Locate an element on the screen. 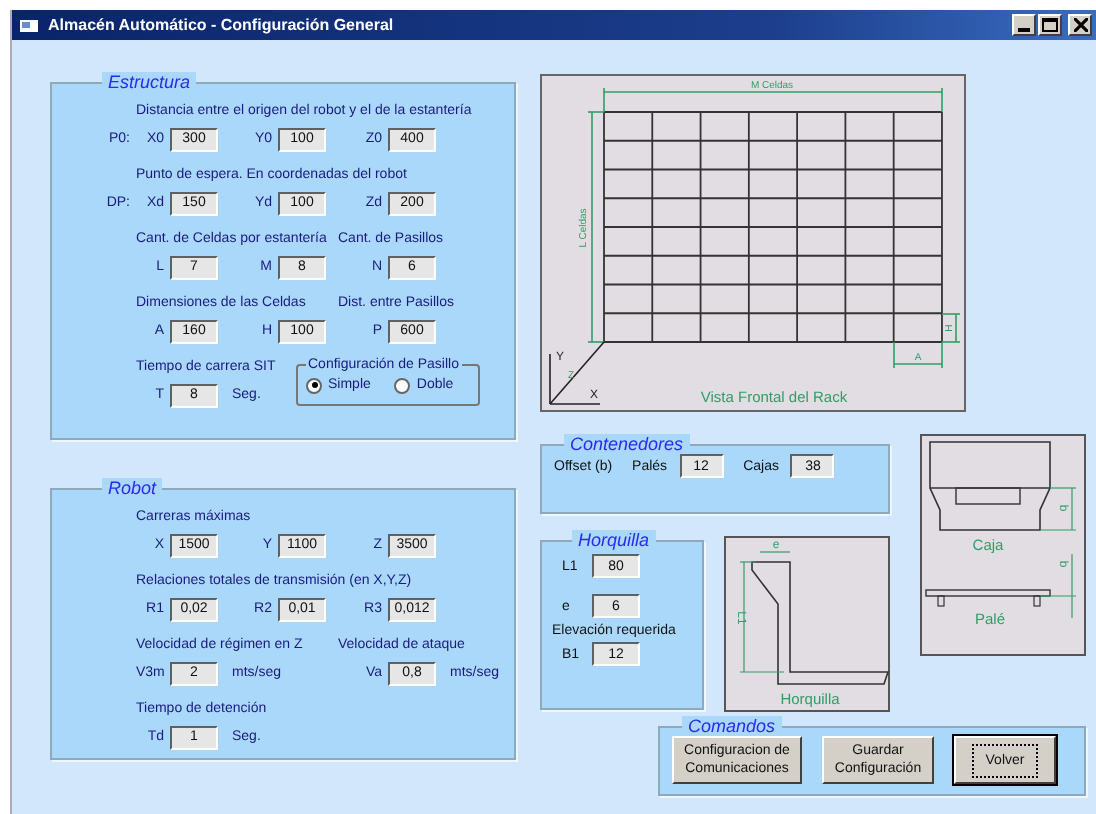 Image resolution: width=1096 pixels, height=814 pixels. panel-title: Comandos is located at coordinates (732, 726).